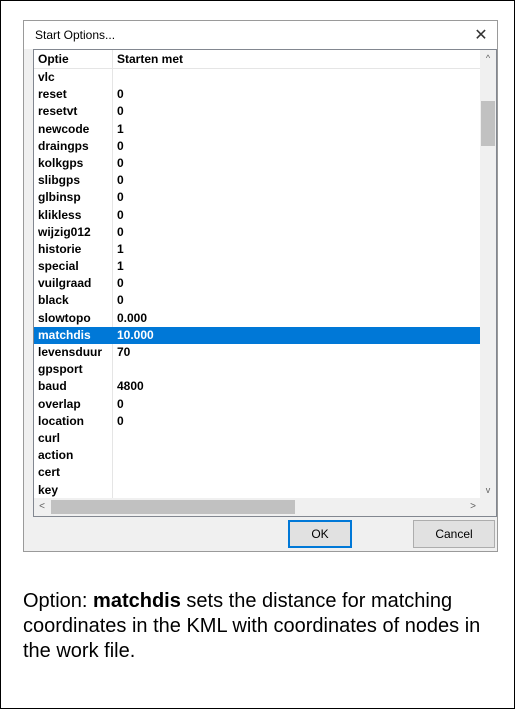  I want to click on option-row-draingps: draingps 0, so click(257, 146).